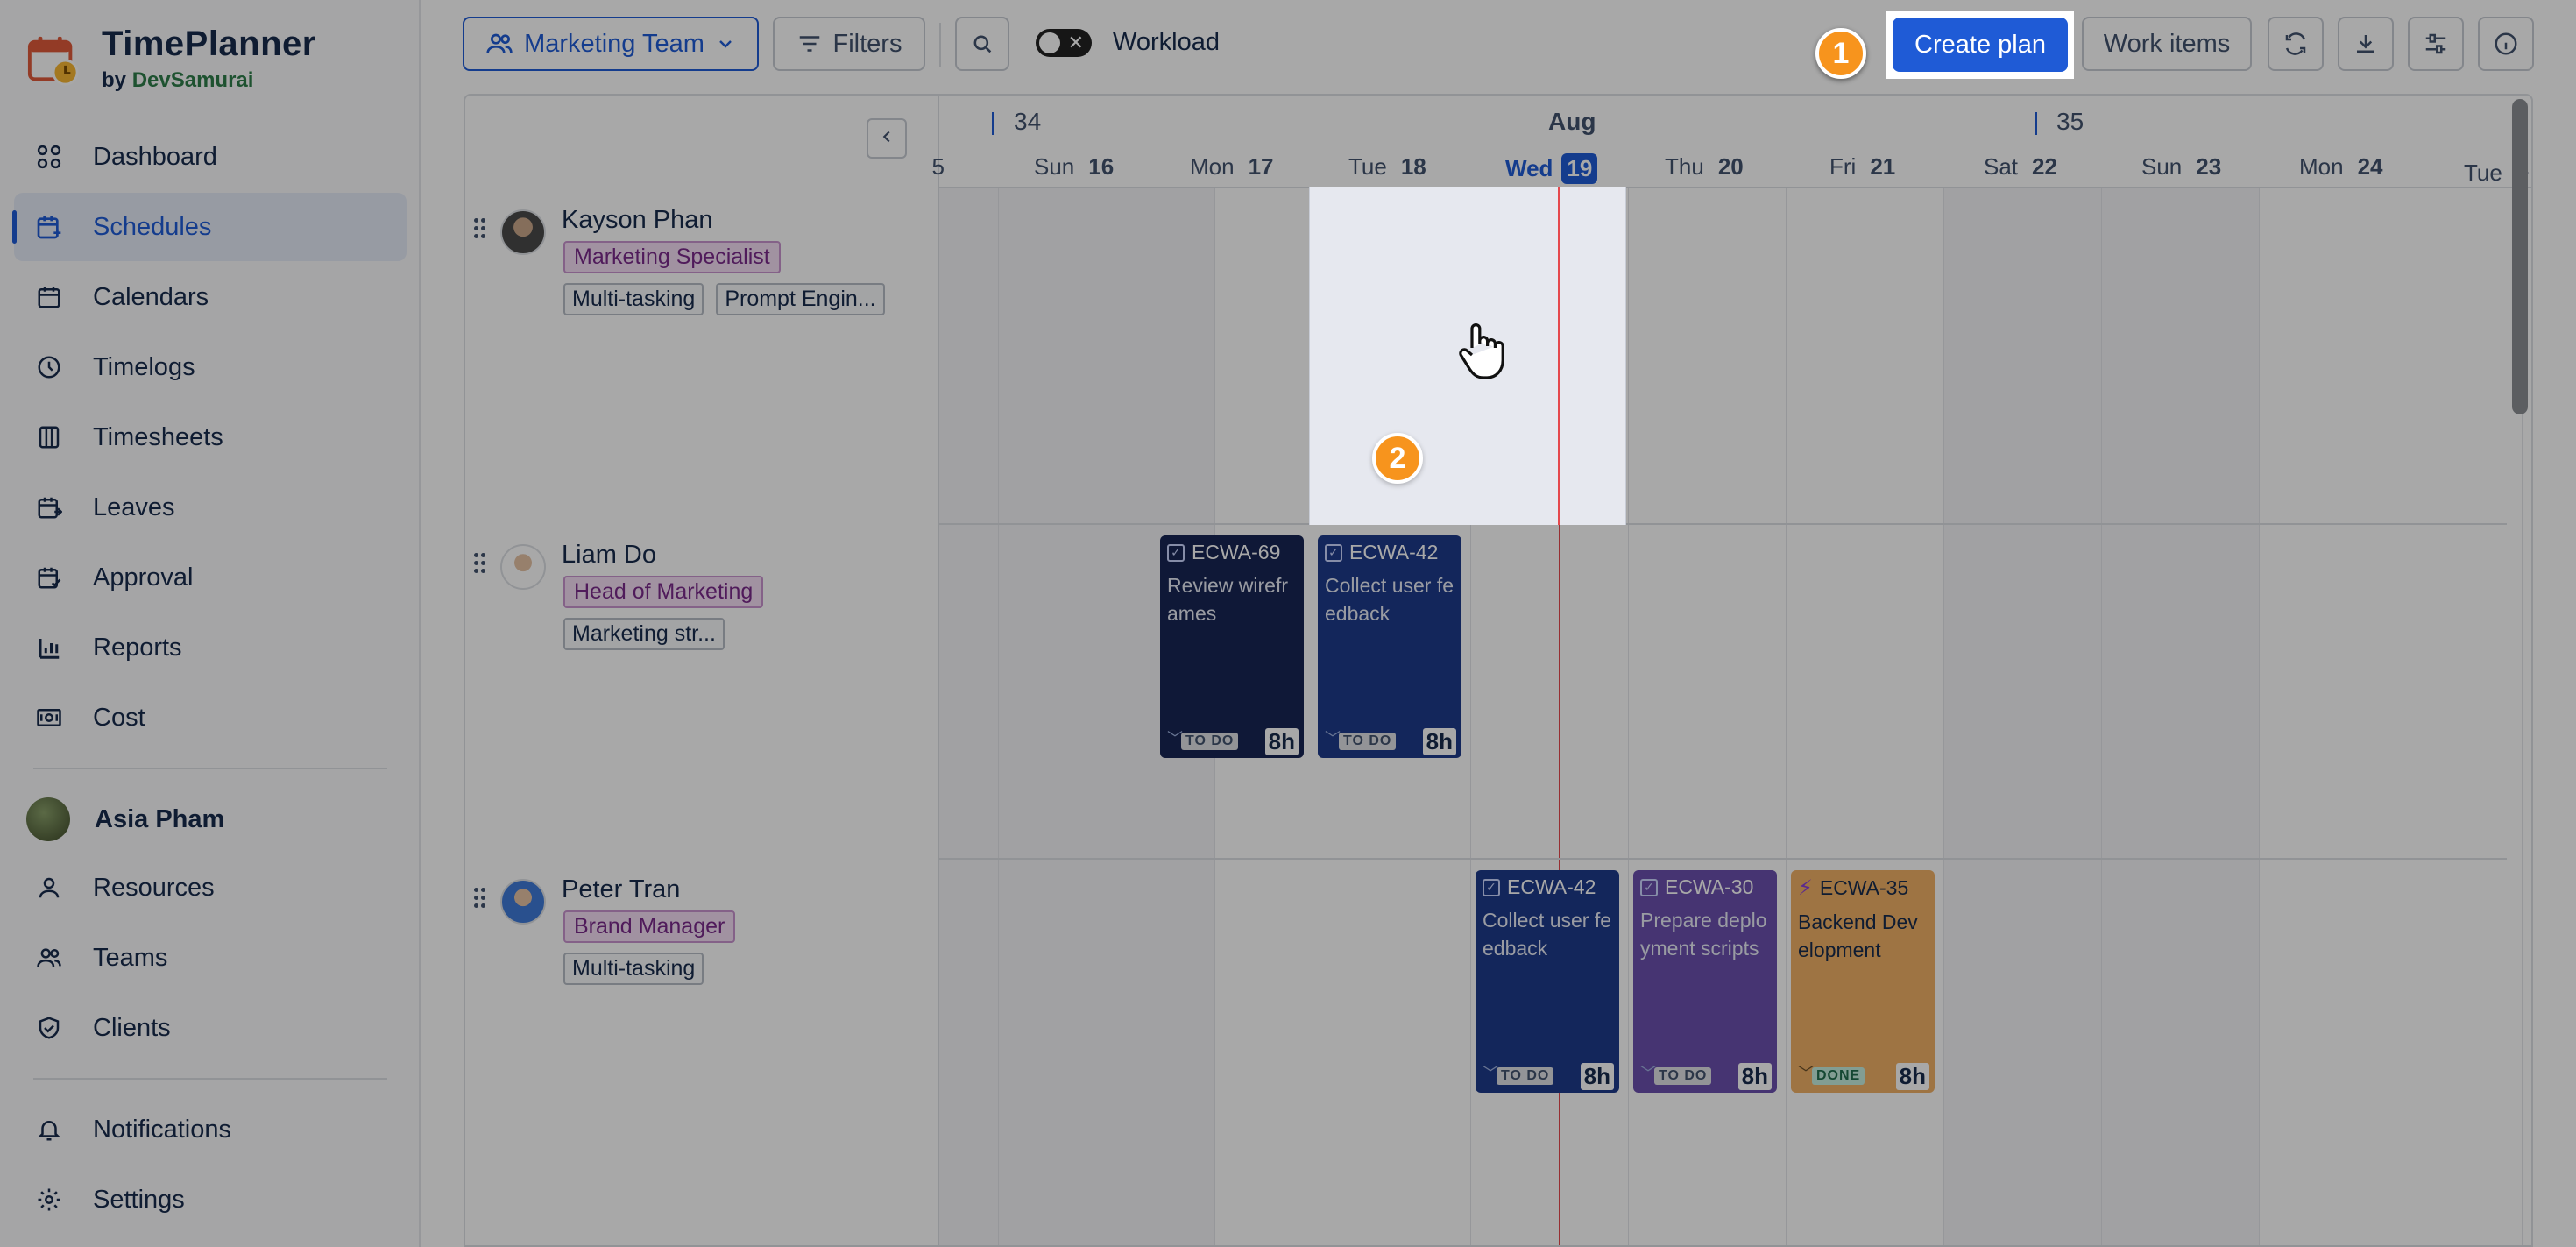  What do you see at coordinates (2370, 166) in the screenshot?
I see `day-number: 24` at bounding box center [2370, 166].